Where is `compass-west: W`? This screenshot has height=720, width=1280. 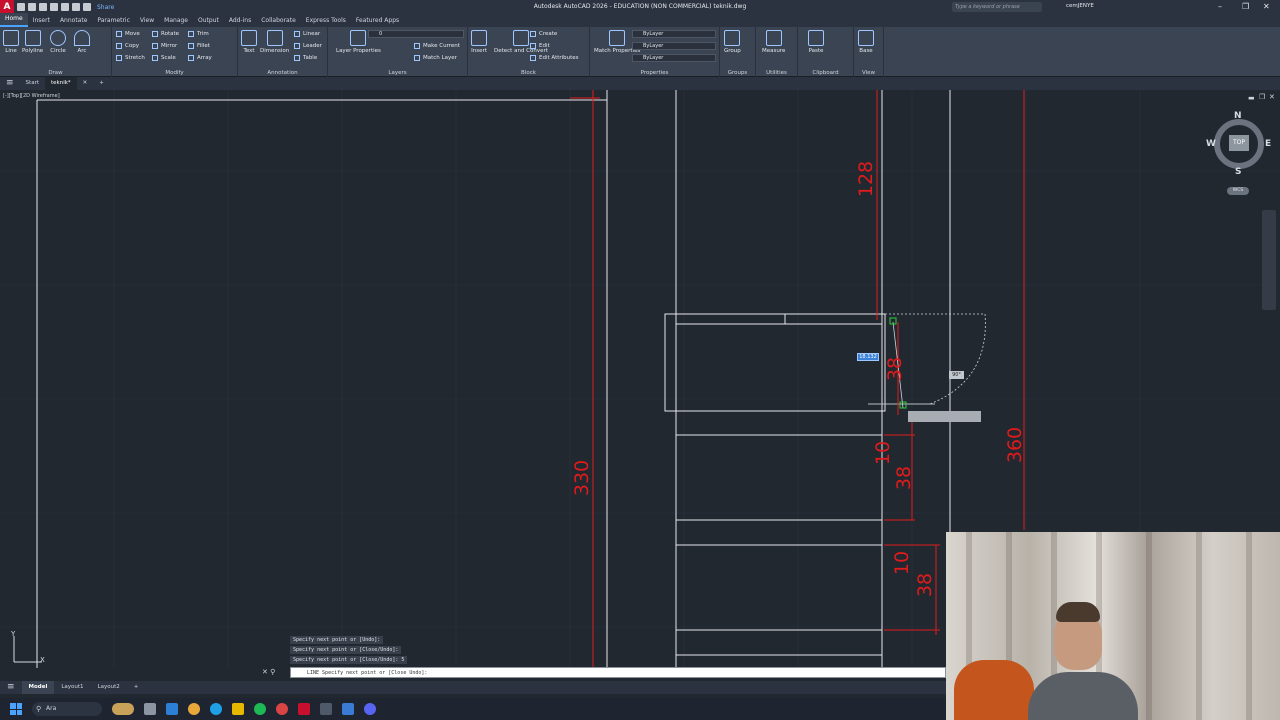
compass-west: W is located at coordinates (1211, 144).